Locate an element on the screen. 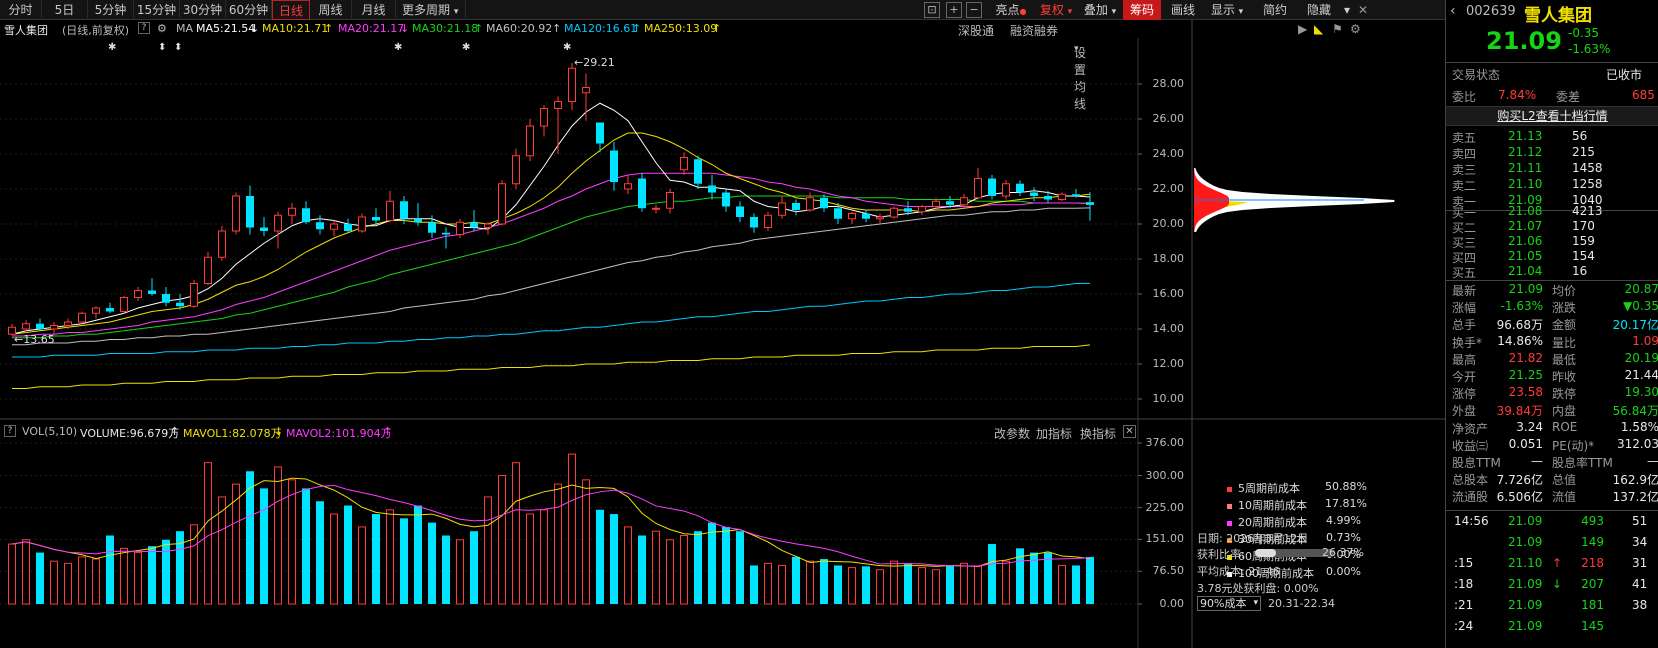 The height and width of the screenshot is (648, 1658). avg-cost: 平均成本: 21.46 is located at coordinates (1238, 571).